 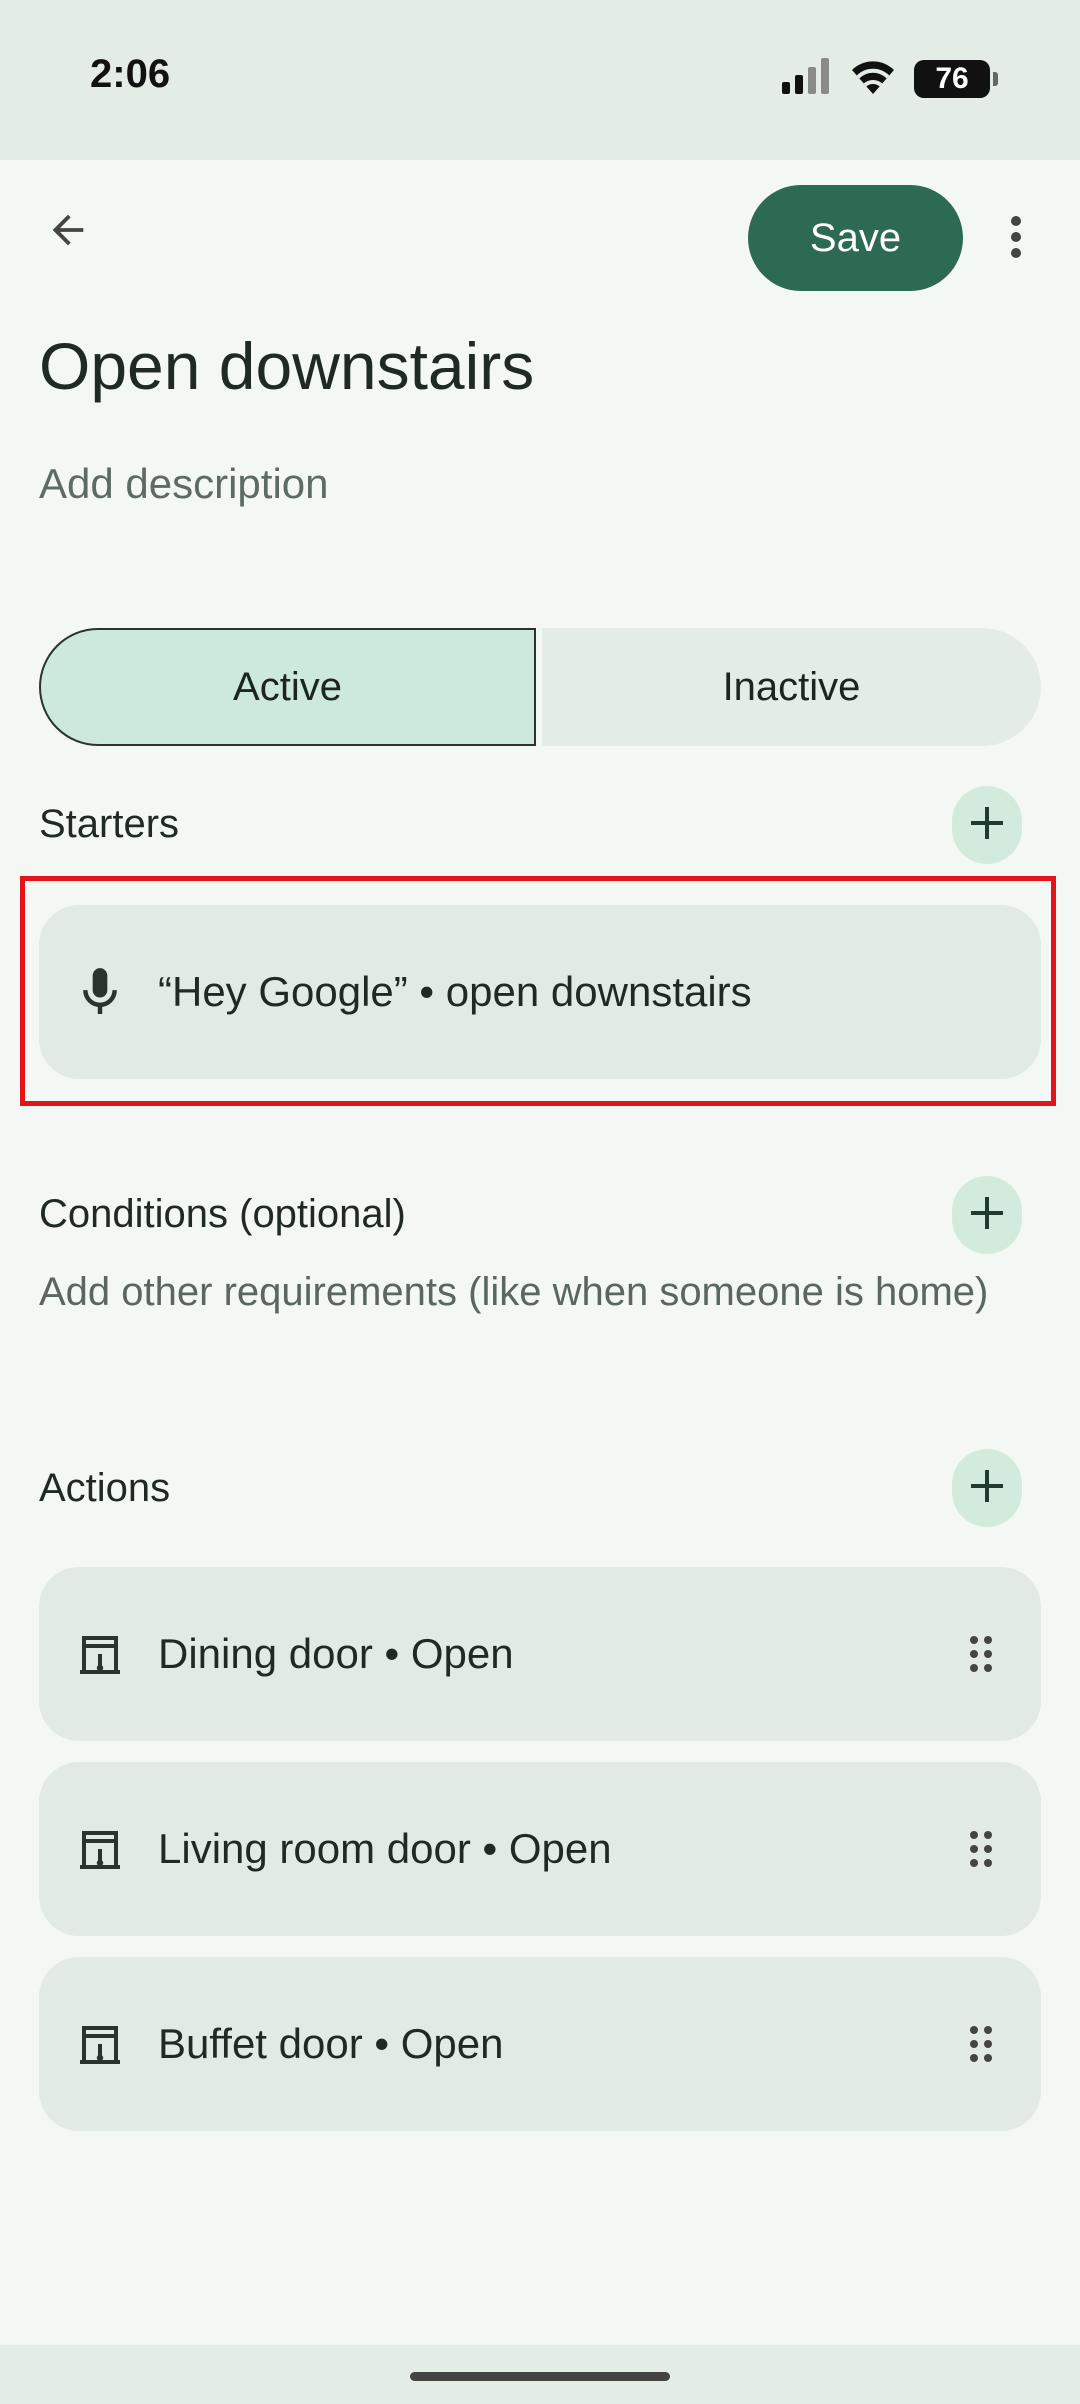 I want to click on mic-icon, so click(x=100, y=992).